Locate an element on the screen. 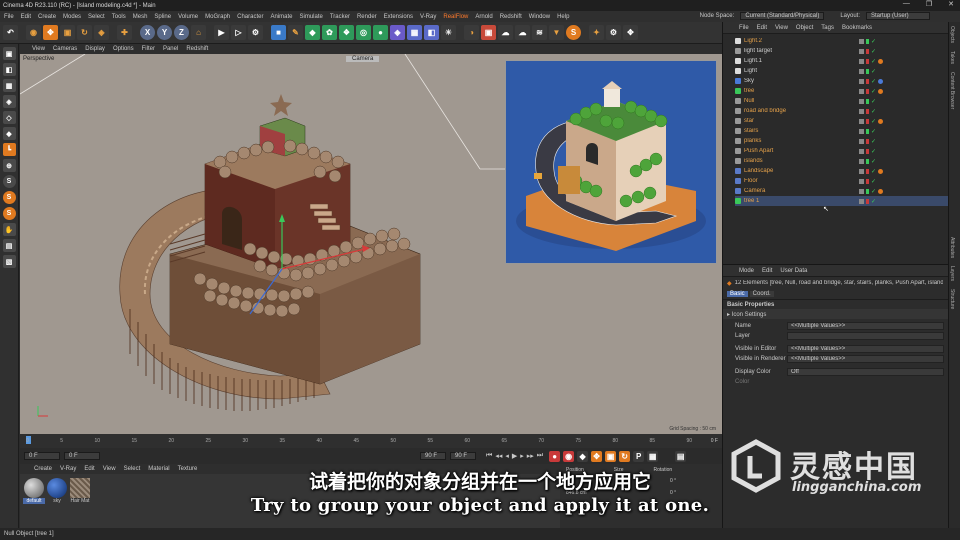  visible-editor-dropdown: <<Multiple Values>> is located at coordinates (865, 349).